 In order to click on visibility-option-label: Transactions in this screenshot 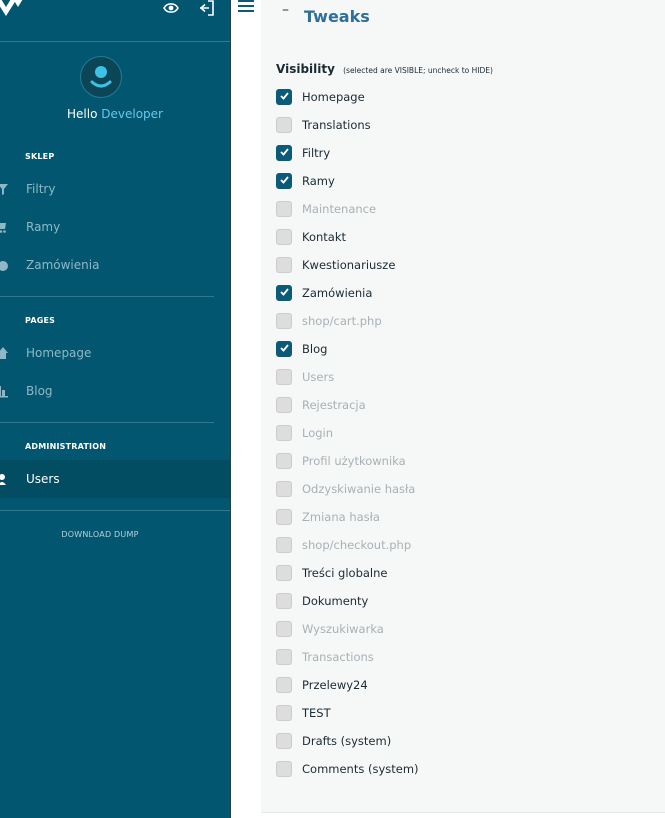, I will do `click(338, 657)`.